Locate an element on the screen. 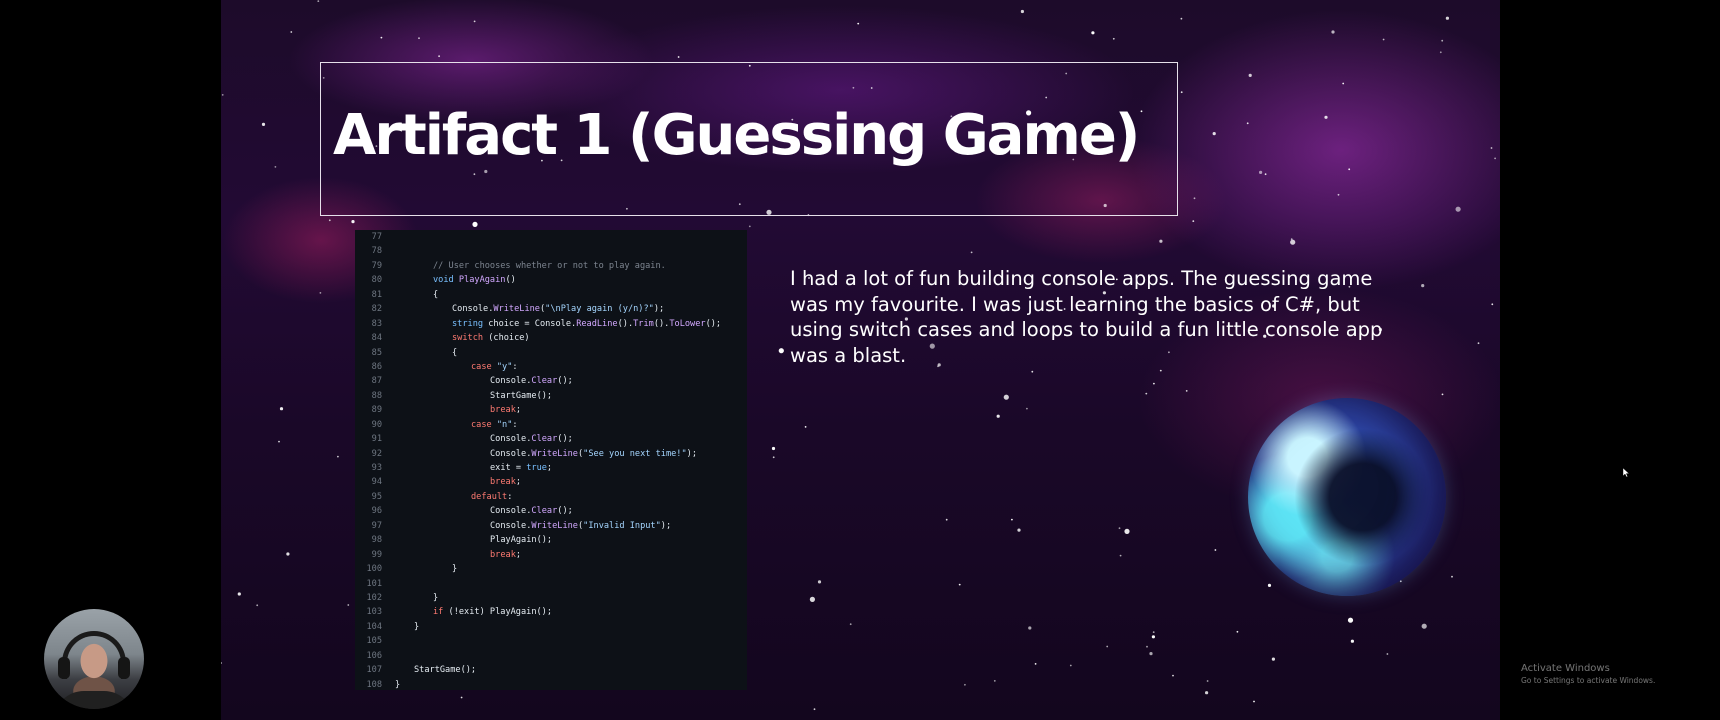 The width and height of the screenshot is (1720, 720). code-token: "\nPlay again (y/n)?" is located at coordinates (599, 309).